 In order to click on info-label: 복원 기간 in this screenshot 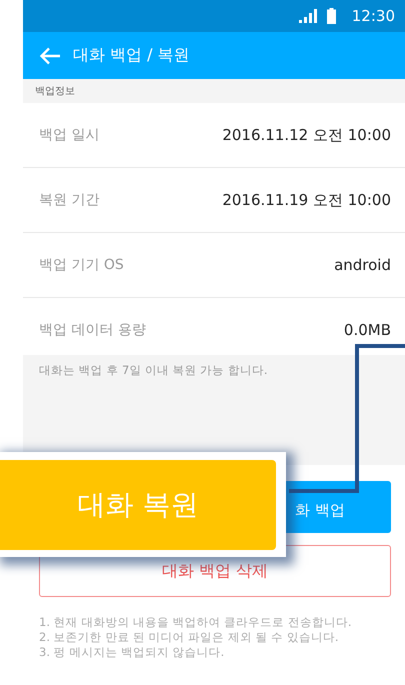, I will do `click(69, 200)`.